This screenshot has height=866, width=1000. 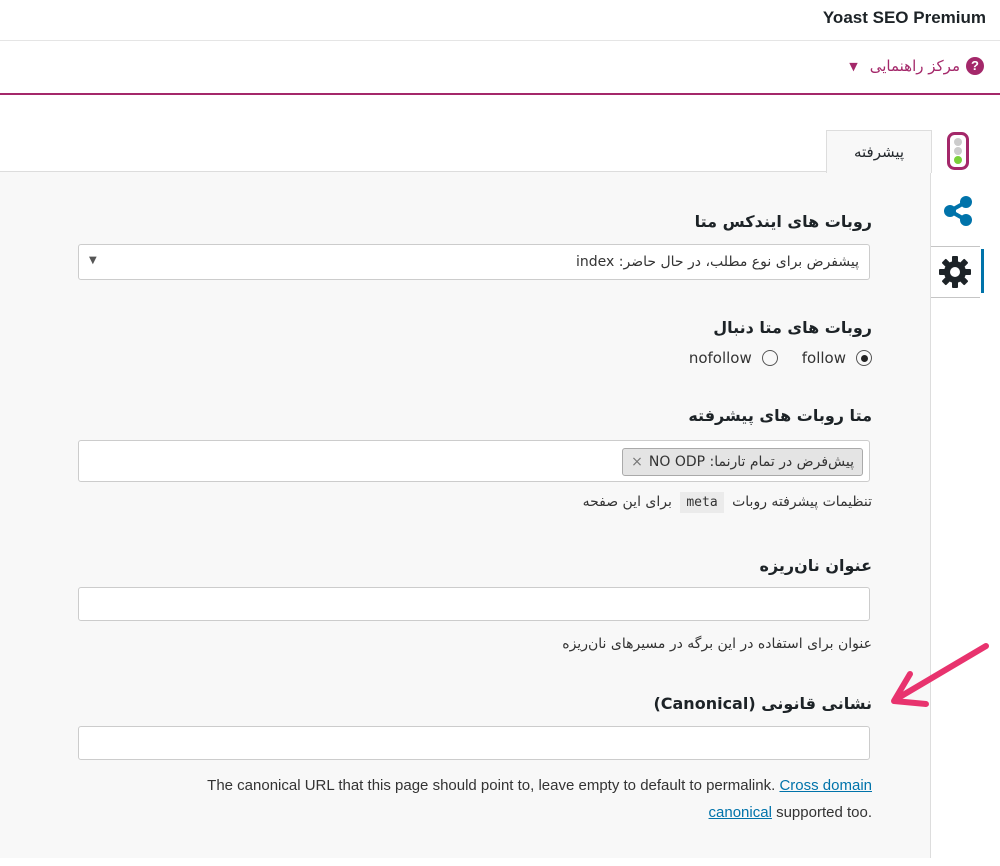 I want to click on caret-down-icon: ▼, so click(x=853, y=66).